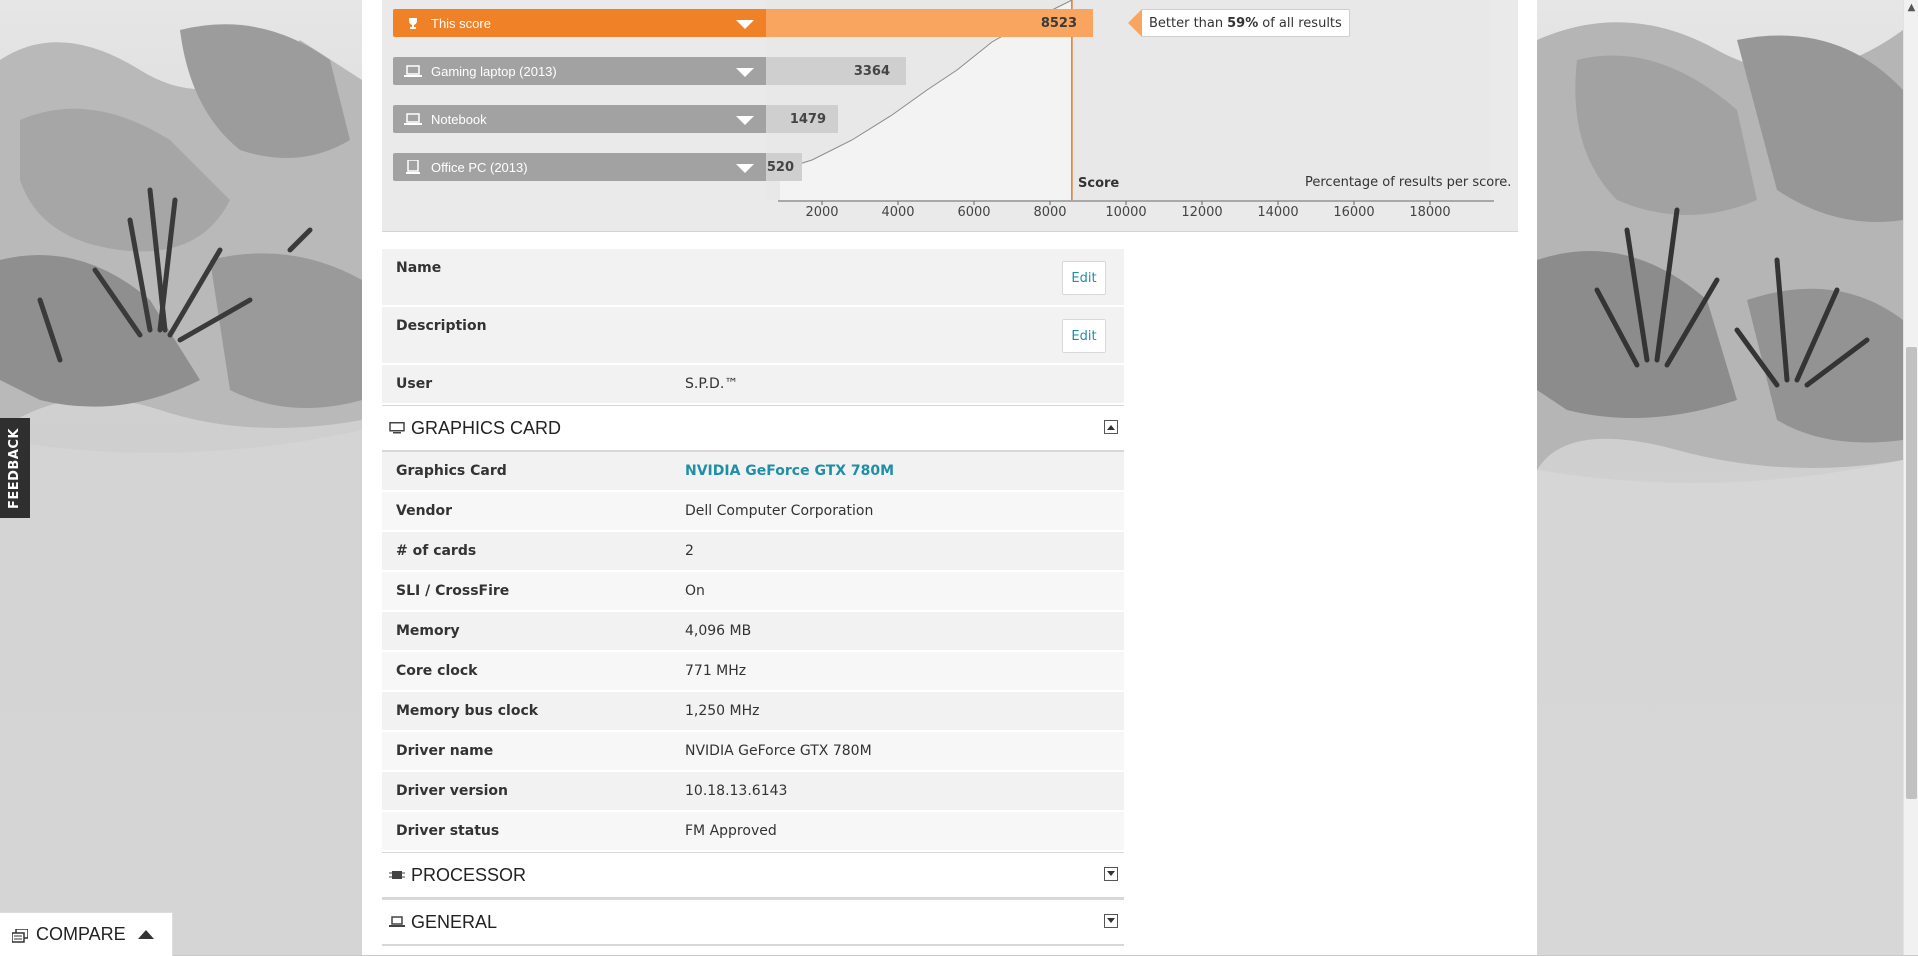 Image resolution: width=1918 pixels, height=956 pixels. Describe the element at coordinates (716, 671) in the screenshot. I see `detail-value: 771 MHz` at that location.